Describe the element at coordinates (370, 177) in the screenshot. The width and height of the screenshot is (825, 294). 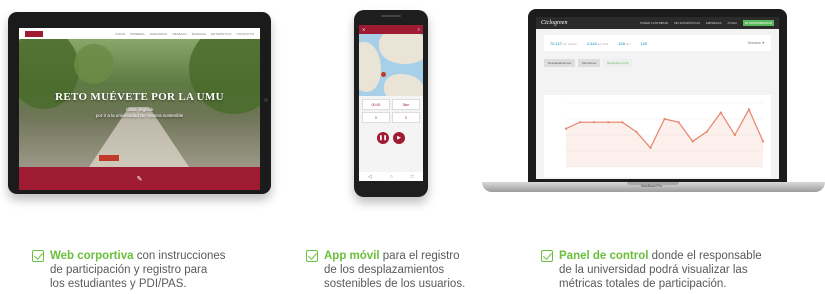
I see `back-icon: ◁` at that location.